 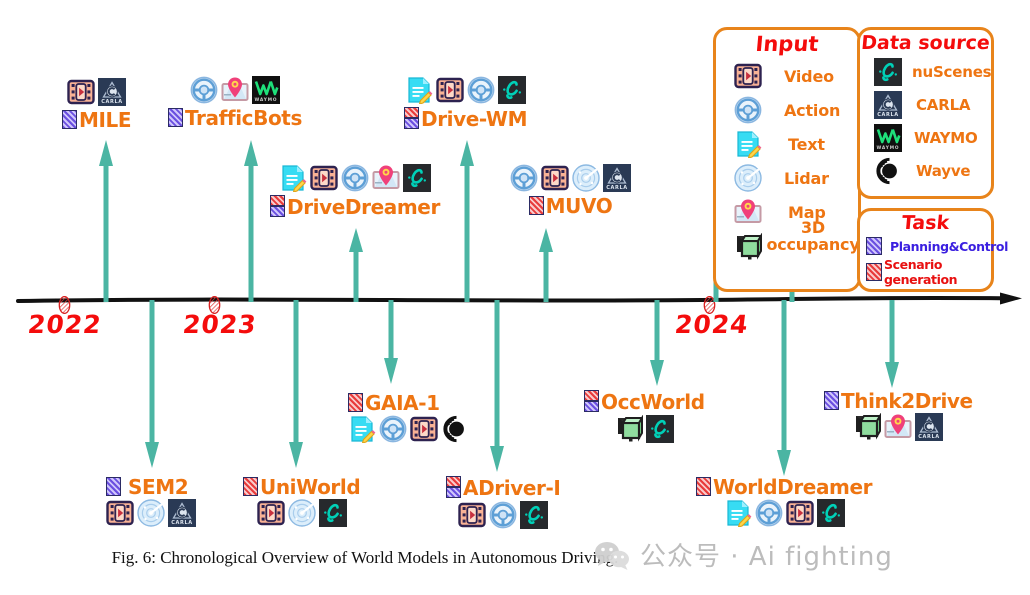 I want to click on watermark: 公众号 · Ai fighting, so click(x=742, y=554).